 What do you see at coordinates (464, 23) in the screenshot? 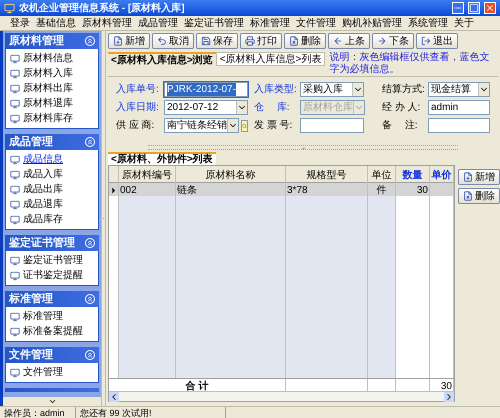
I see `menu-item: 关于` at bounding box center [464, 23].